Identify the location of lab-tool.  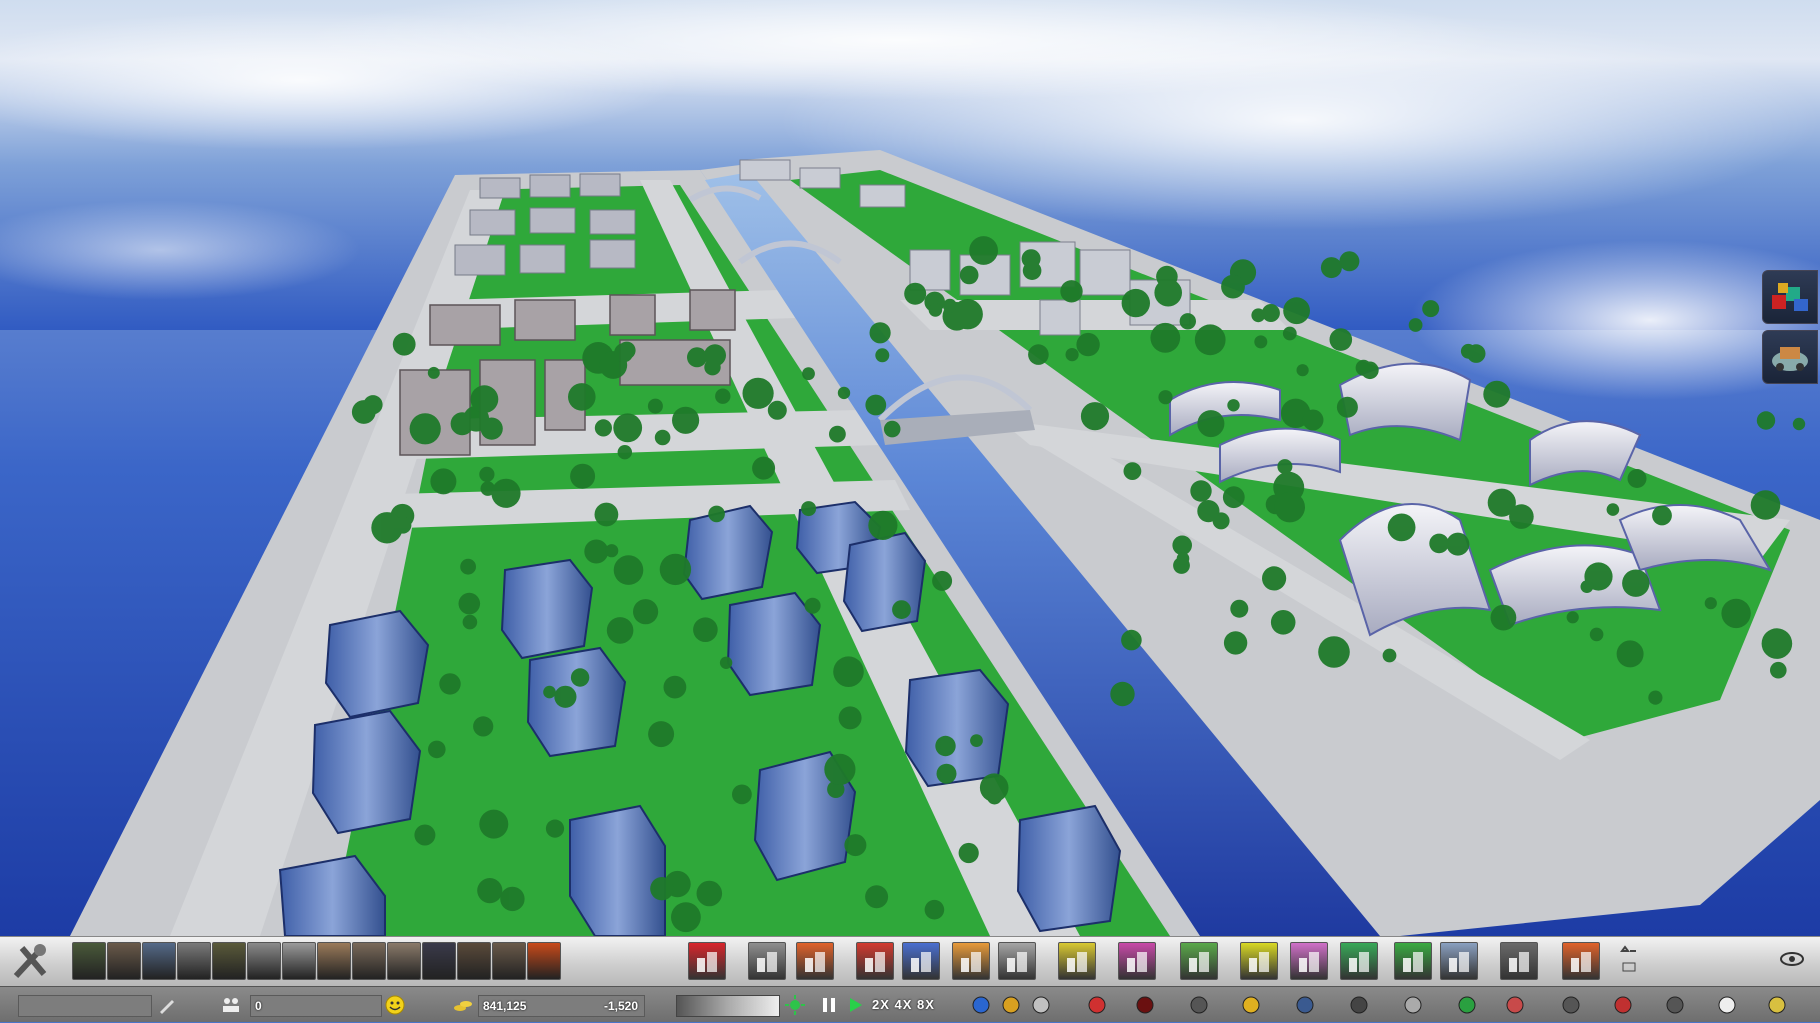
(264, 961).